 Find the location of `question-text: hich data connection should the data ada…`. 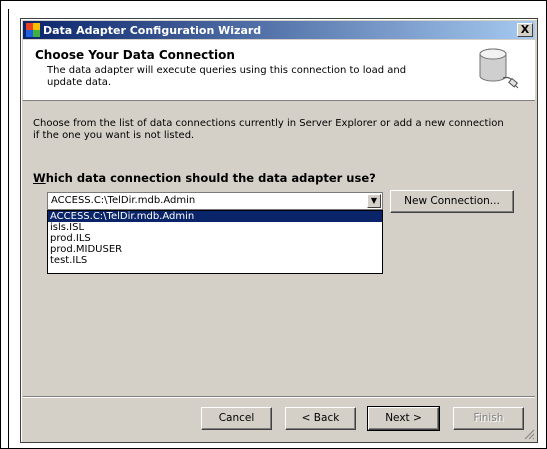

question-text: hich data connection should the data ada… is located at coordinates (210, 178).